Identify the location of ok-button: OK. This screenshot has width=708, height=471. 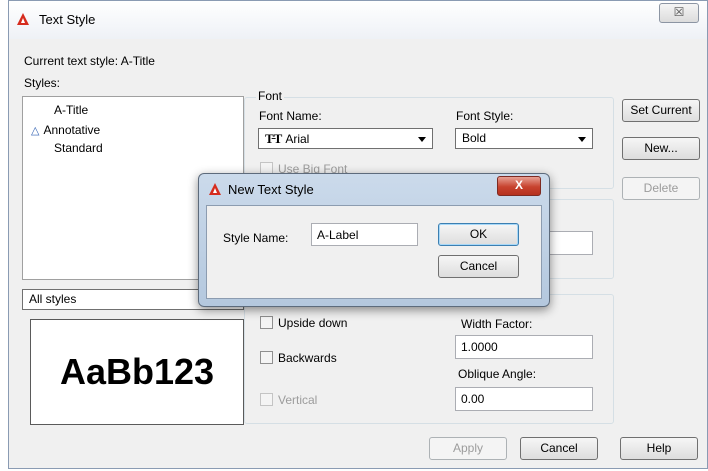
(478, 234).